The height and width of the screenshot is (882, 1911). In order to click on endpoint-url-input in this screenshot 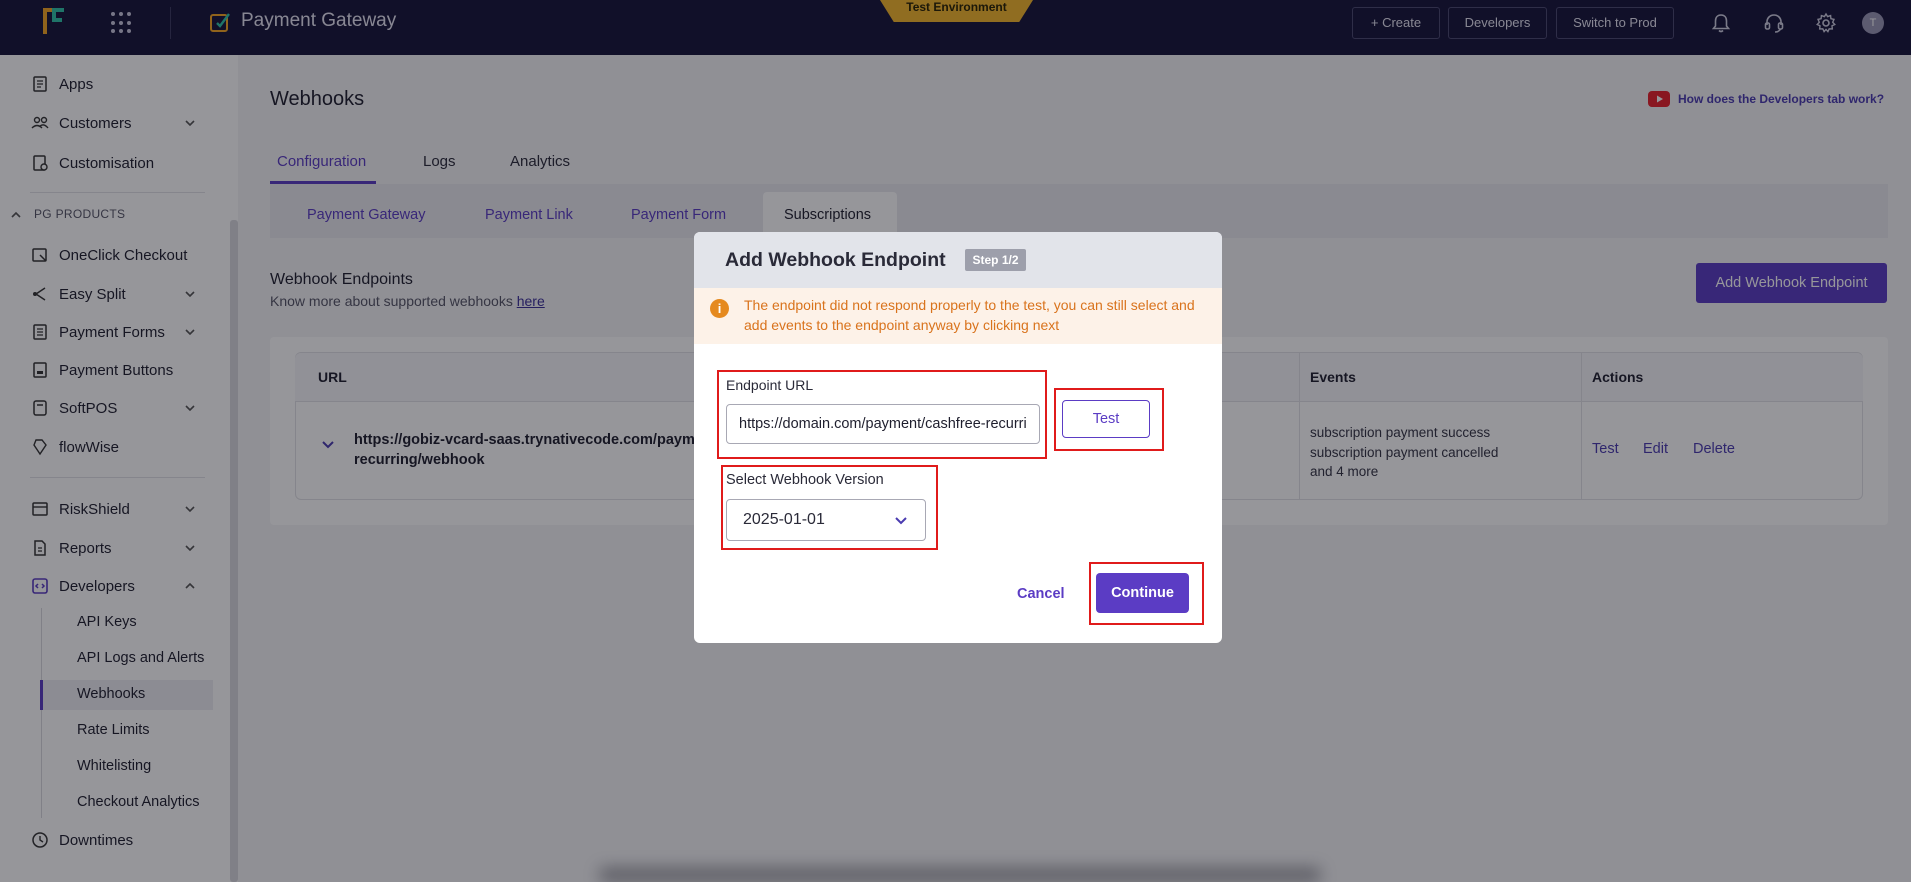, I will do `click(883, 424)`.